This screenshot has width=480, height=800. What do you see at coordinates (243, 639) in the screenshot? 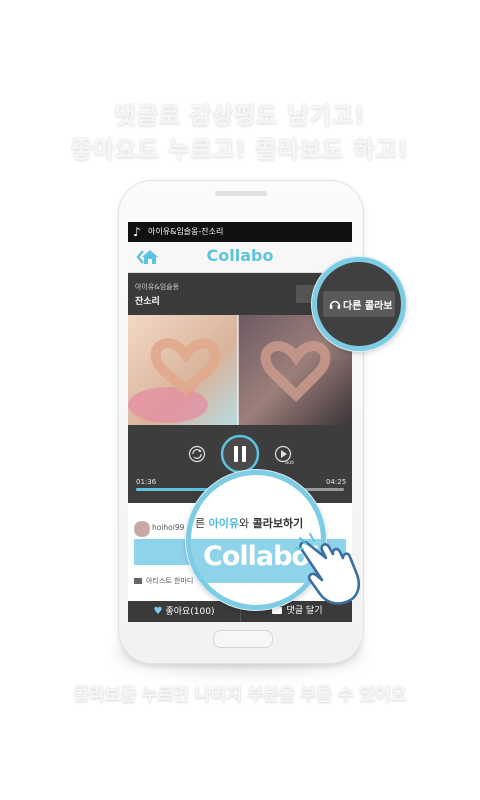
I see `phone-home-button` at bounding box center [243, 639].